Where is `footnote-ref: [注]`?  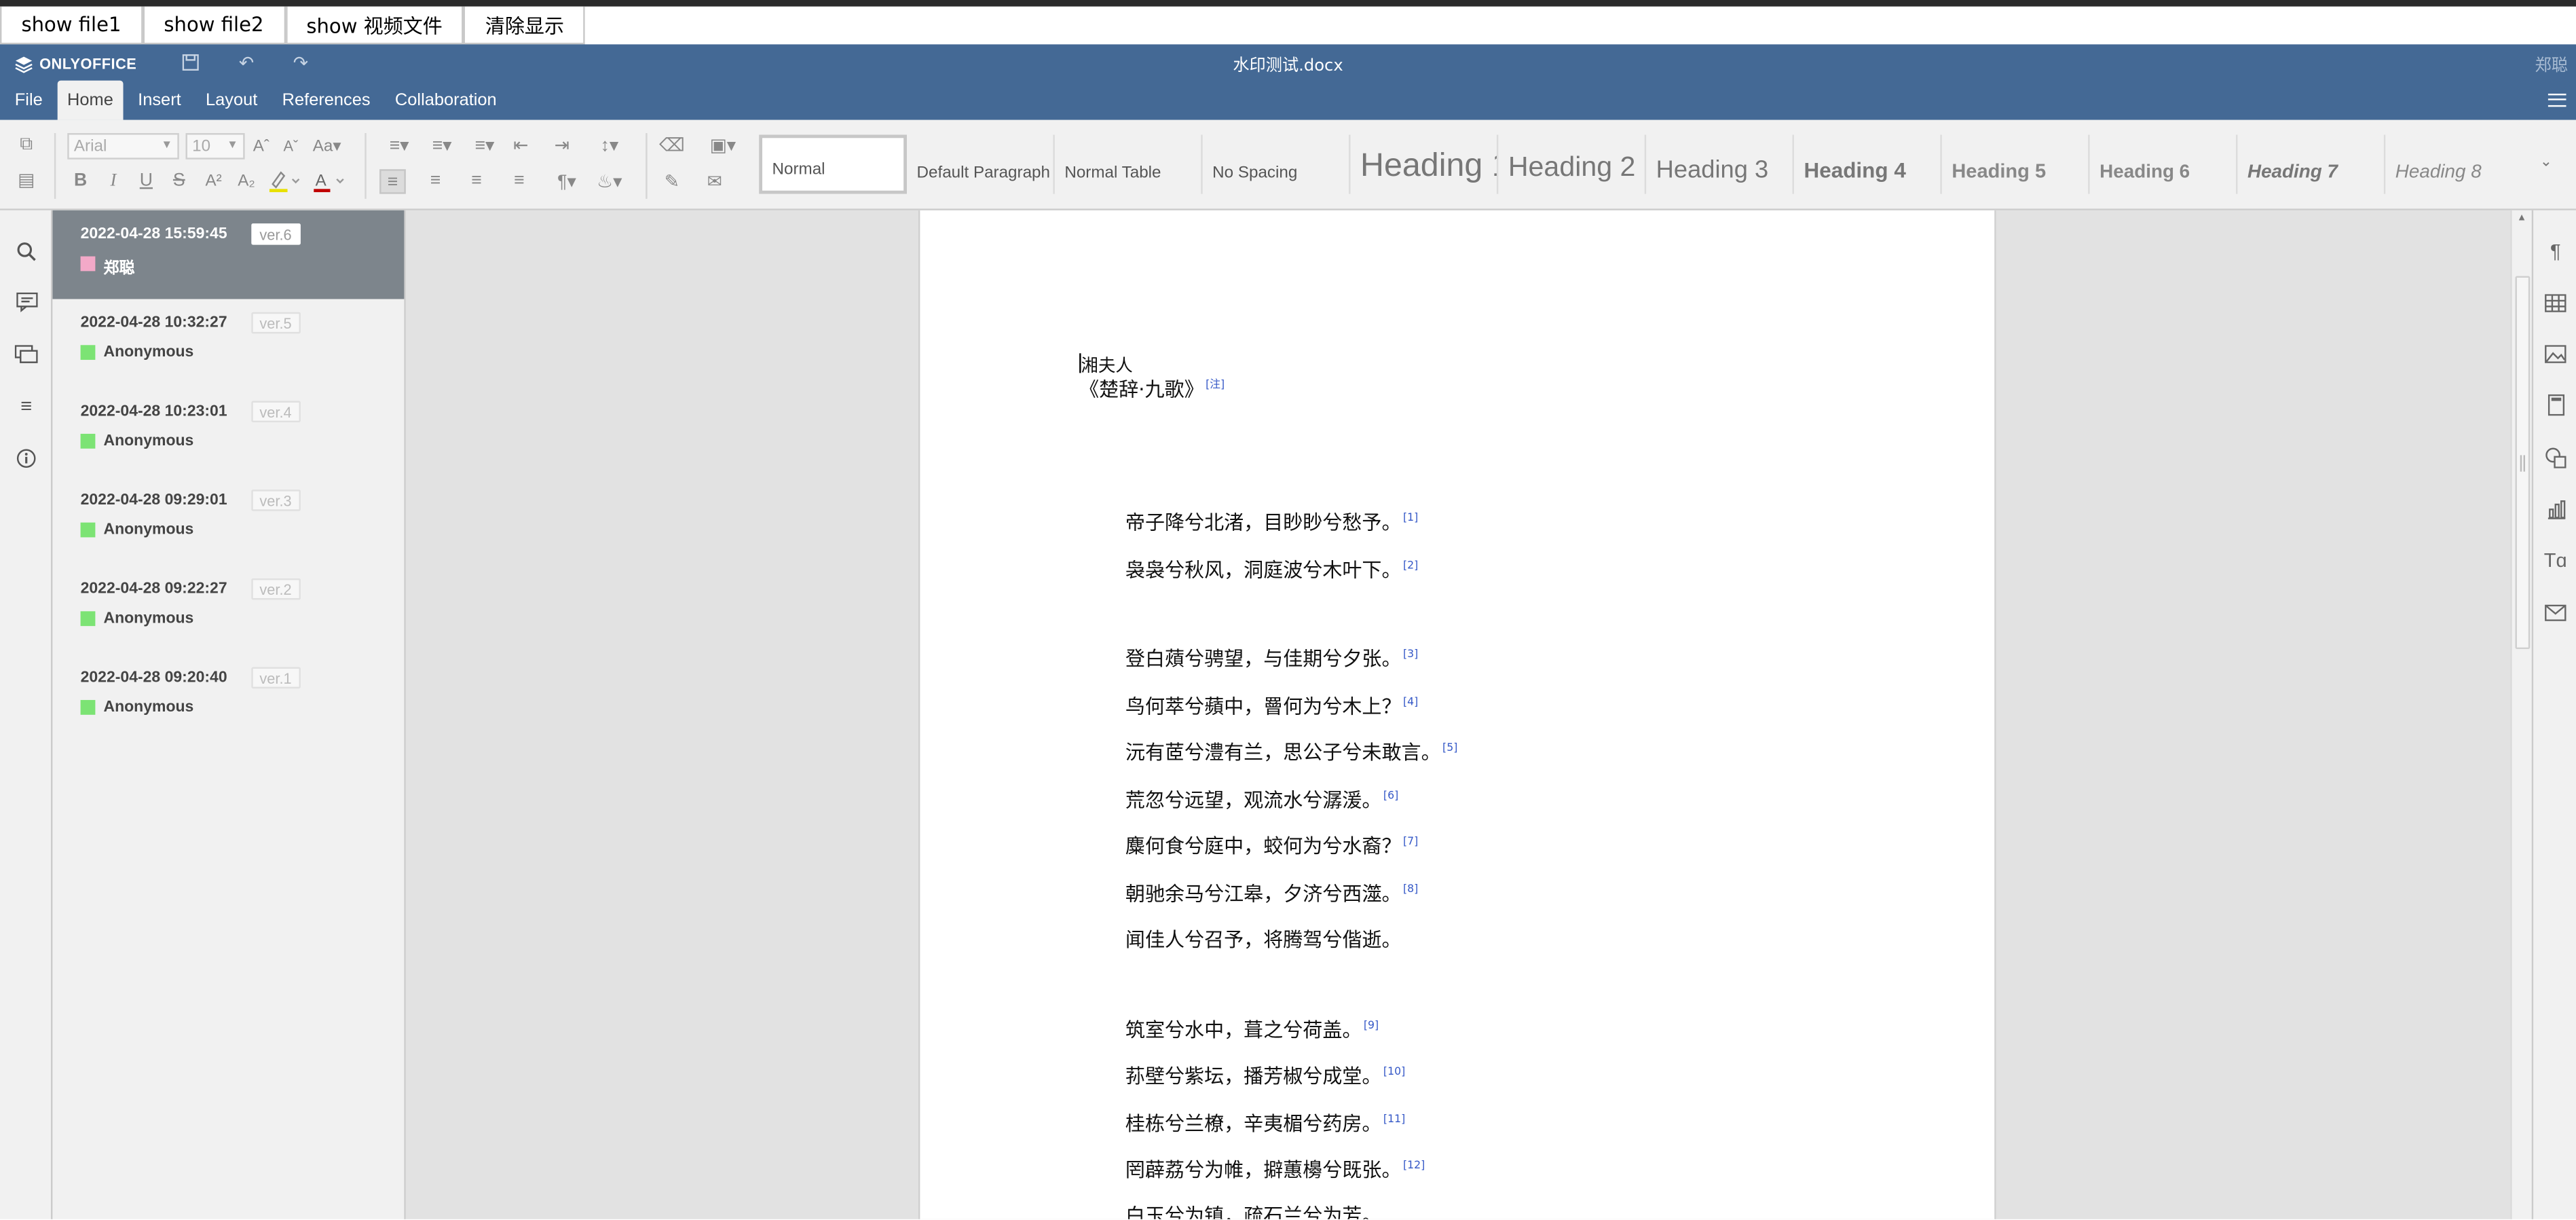
footnote-ref: [注] is located at coordinates (1216, 384).